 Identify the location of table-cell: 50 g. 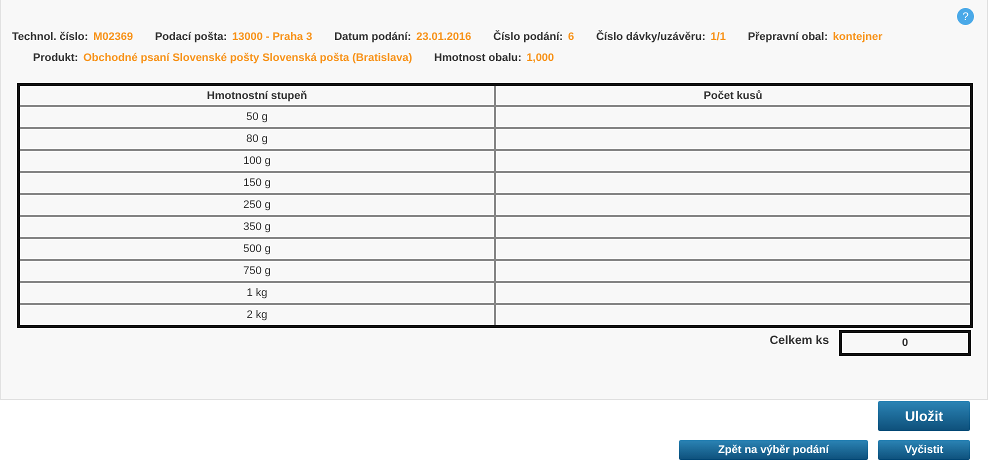
(256, 117).